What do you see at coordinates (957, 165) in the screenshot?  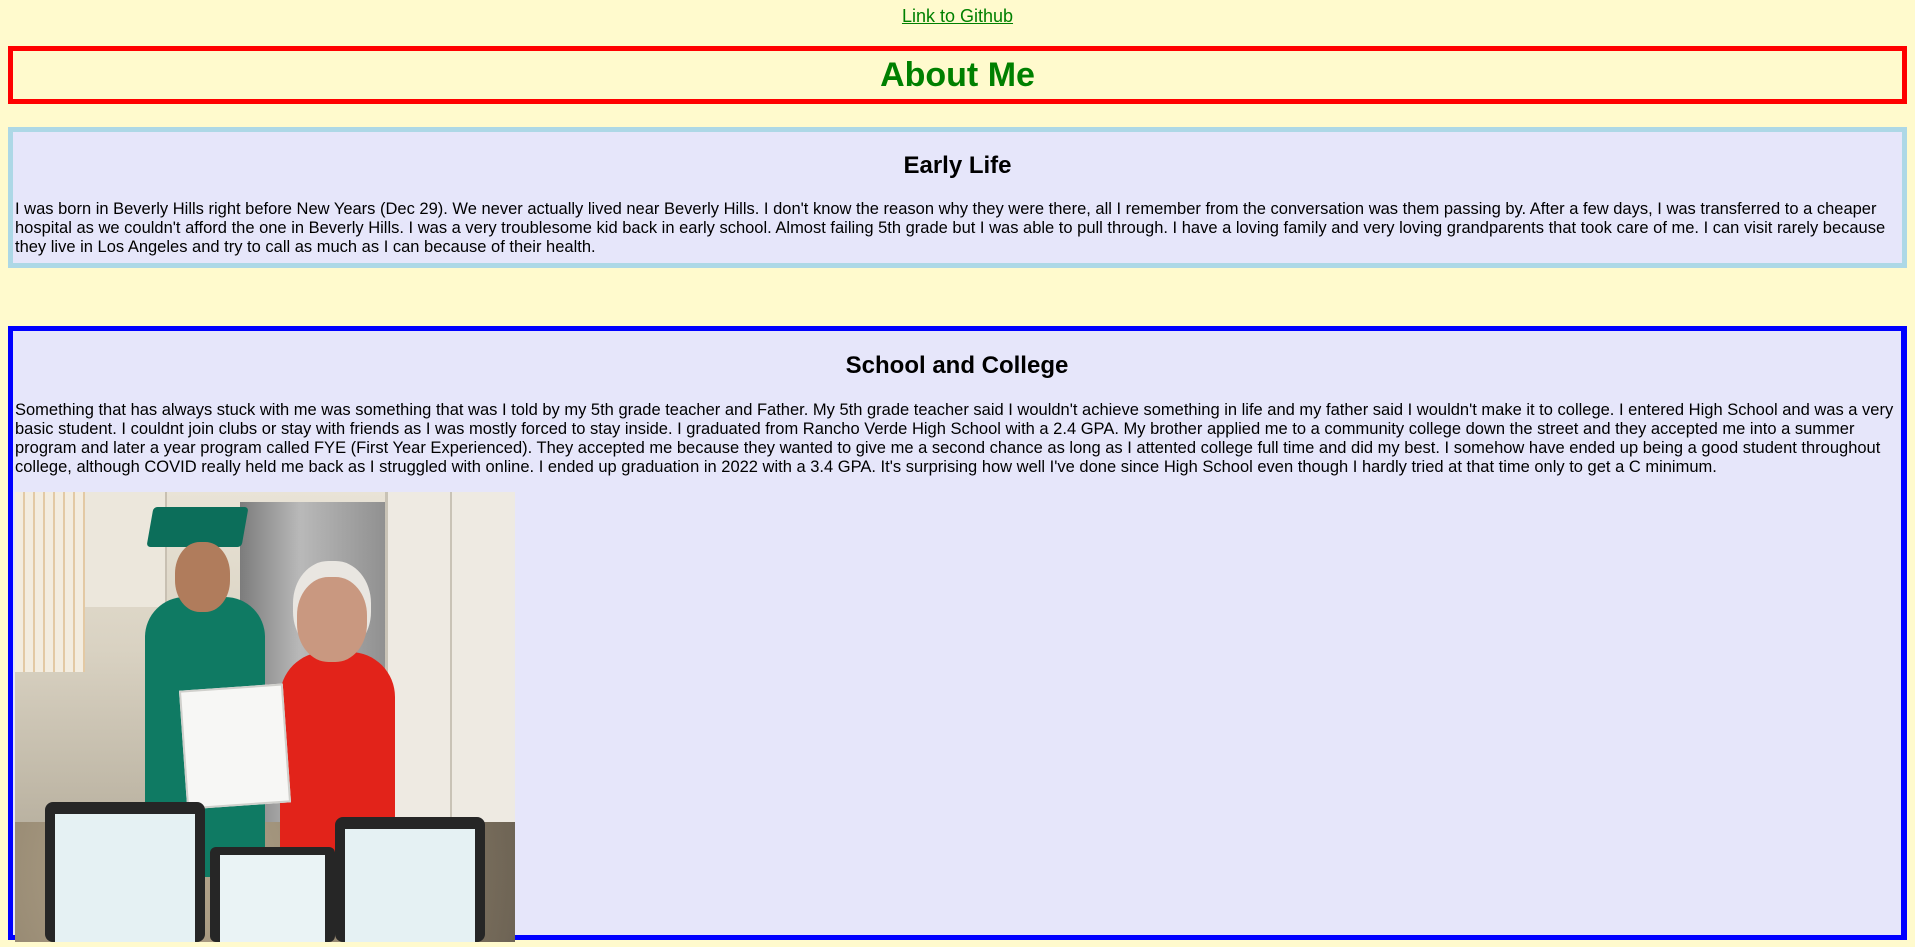 I see `early-life-heading: Early Life` at bounding box center [957, 165].